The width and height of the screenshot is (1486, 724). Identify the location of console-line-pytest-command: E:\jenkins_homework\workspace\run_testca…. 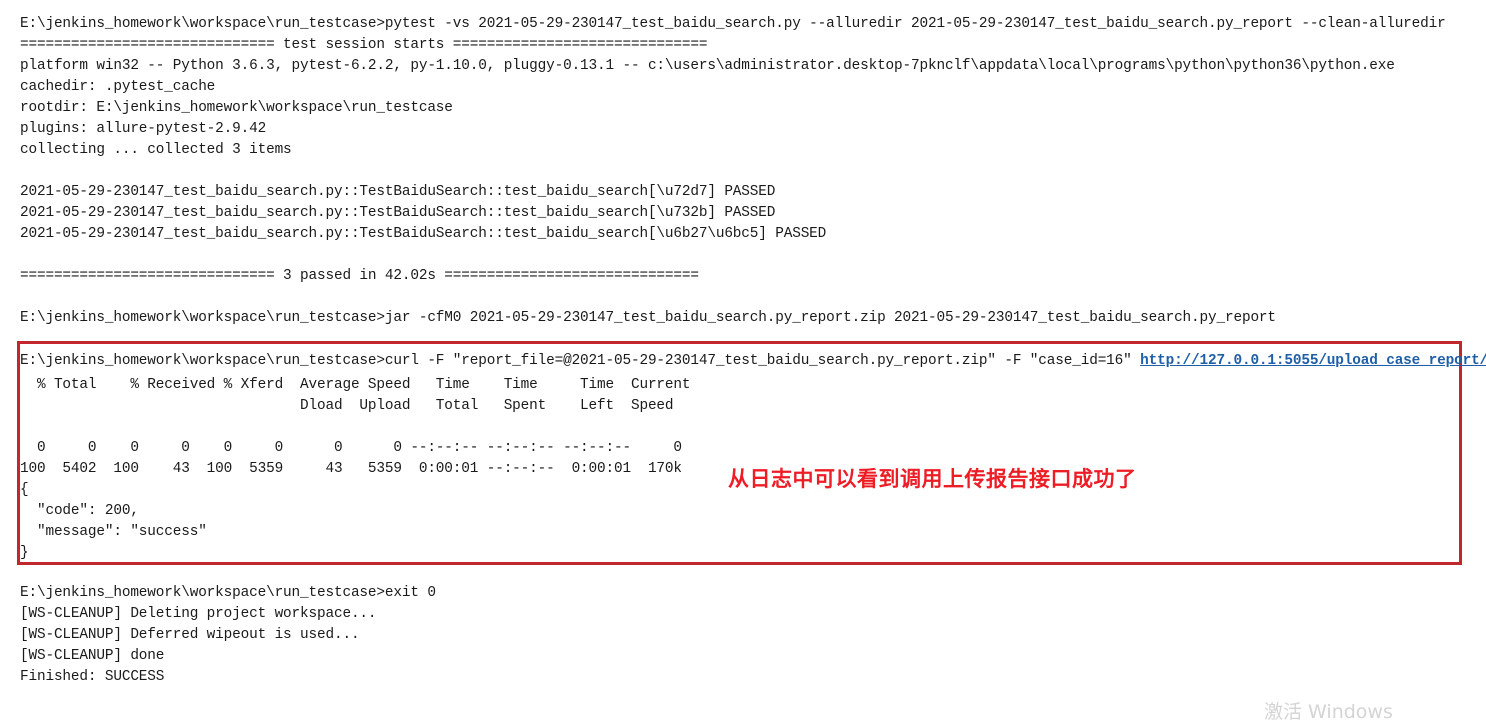
(733, 24).